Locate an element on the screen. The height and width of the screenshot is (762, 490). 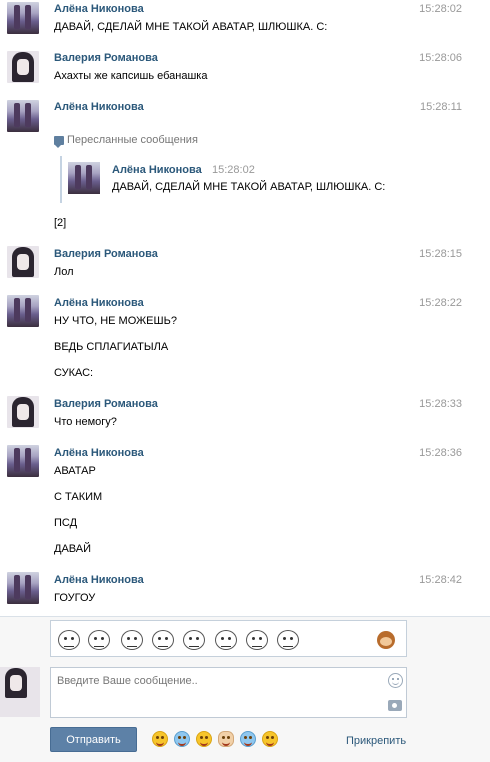
ok-hand-emoji-icon is located at coordinates (226, 739).